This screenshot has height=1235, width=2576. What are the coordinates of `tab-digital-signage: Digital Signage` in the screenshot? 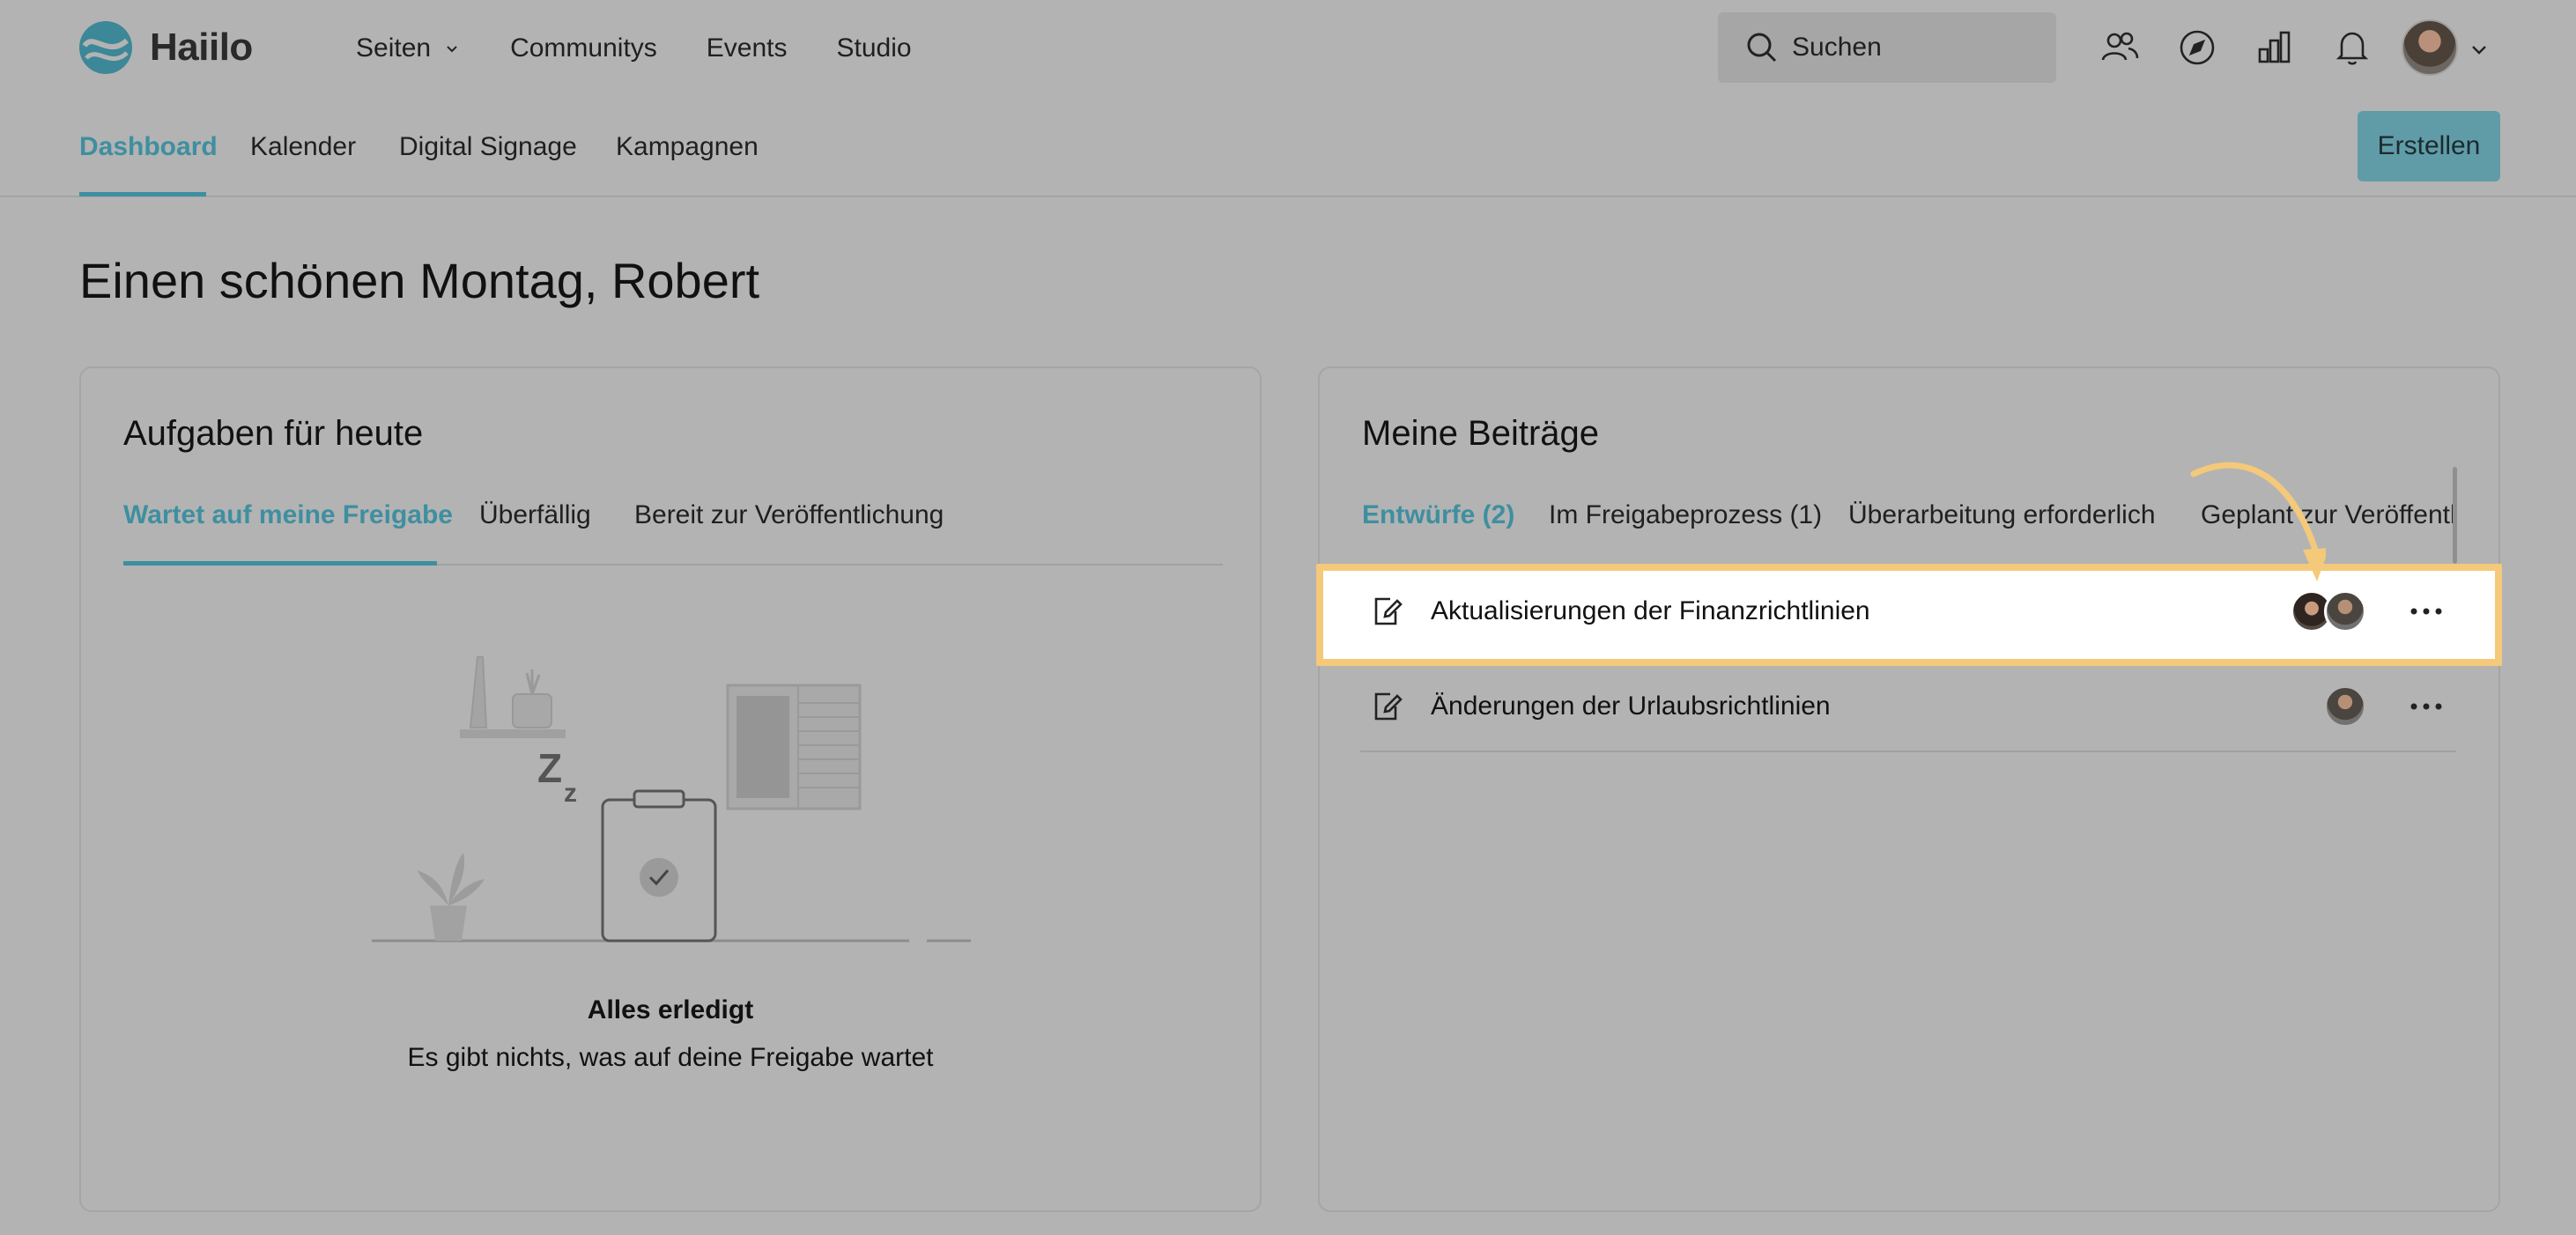 It's located at (488, 147).